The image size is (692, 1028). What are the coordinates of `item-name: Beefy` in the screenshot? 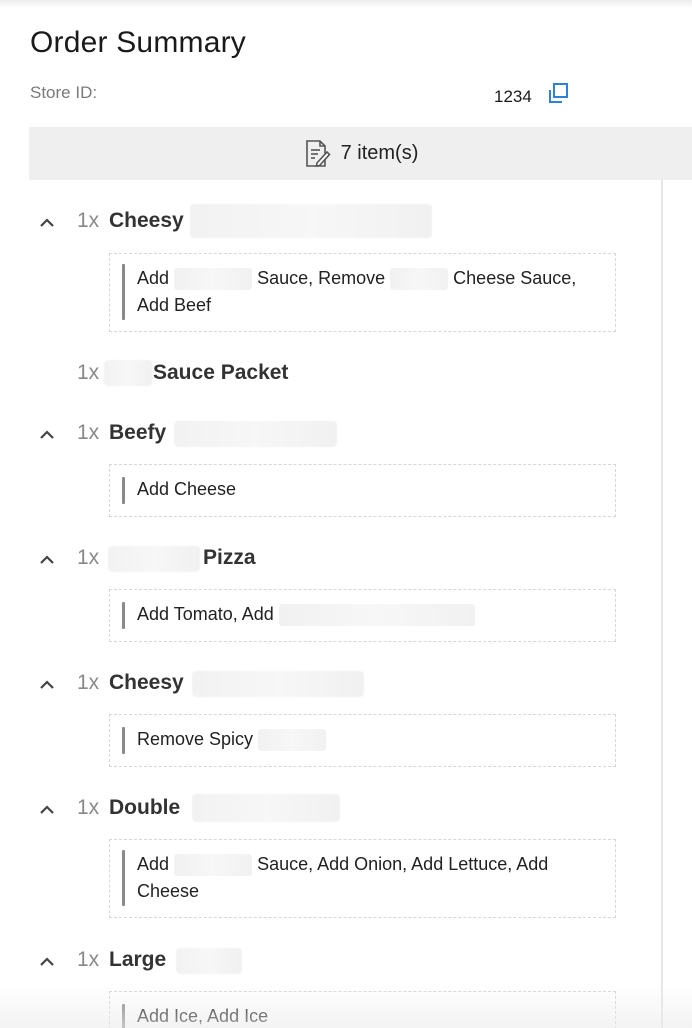 It's located at (138, 432).